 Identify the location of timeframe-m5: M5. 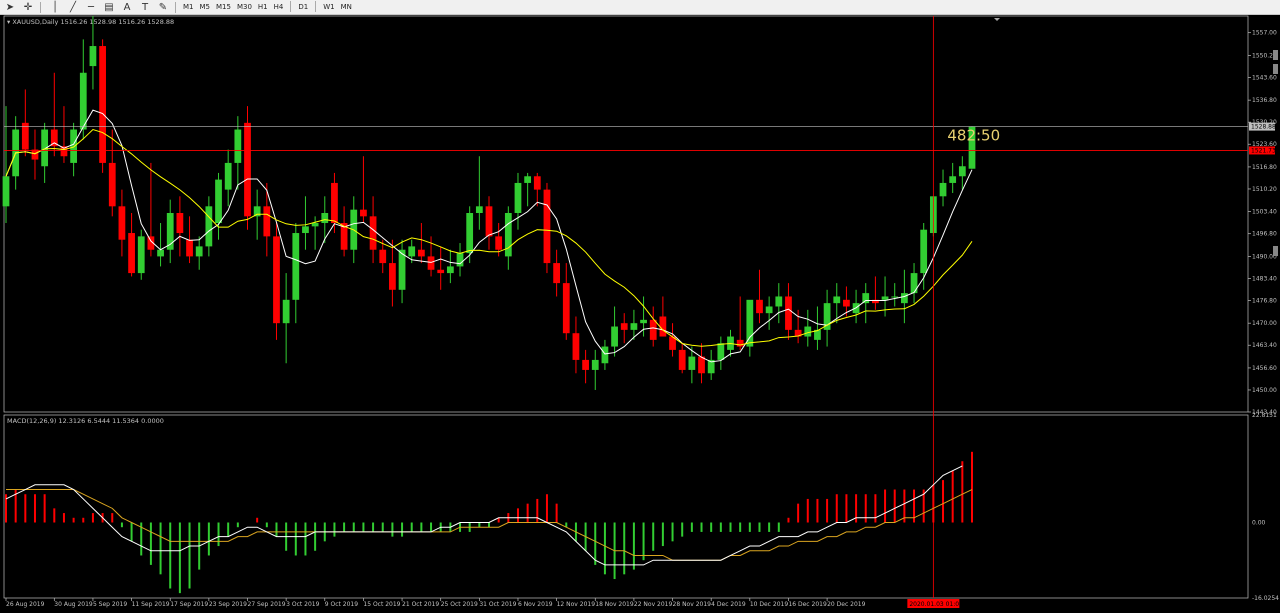
(205, 7).